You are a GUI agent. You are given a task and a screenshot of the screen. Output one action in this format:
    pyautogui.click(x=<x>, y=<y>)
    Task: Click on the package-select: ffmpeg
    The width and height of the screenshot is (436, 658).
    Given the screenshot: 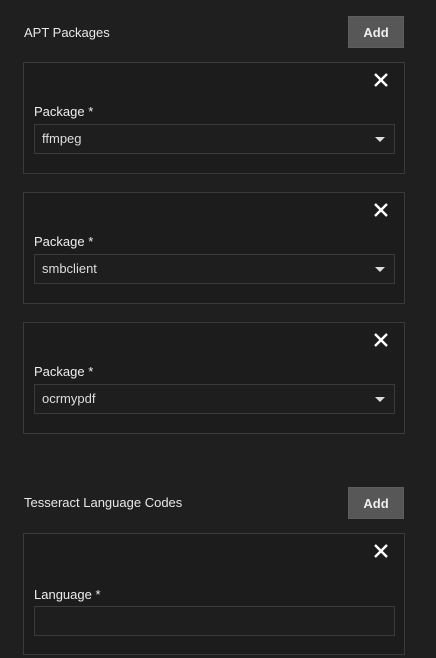 What is the action you would take?
    pyautogui.click(x=214, y=139)
    